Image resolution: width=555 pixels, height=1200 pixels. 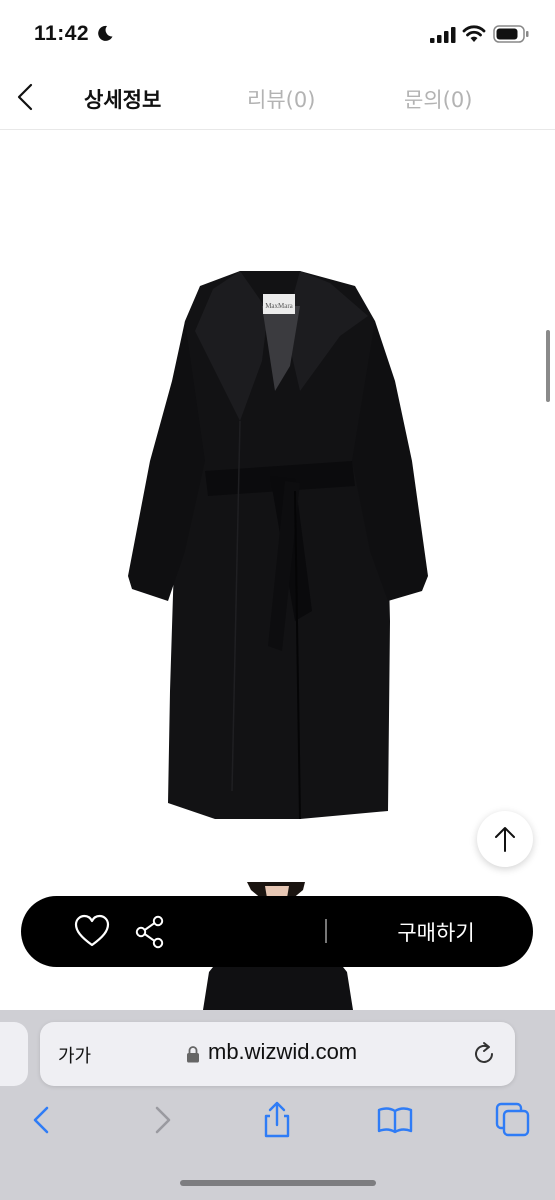 I want to click on moon-icon, so click(x=105, y=33).